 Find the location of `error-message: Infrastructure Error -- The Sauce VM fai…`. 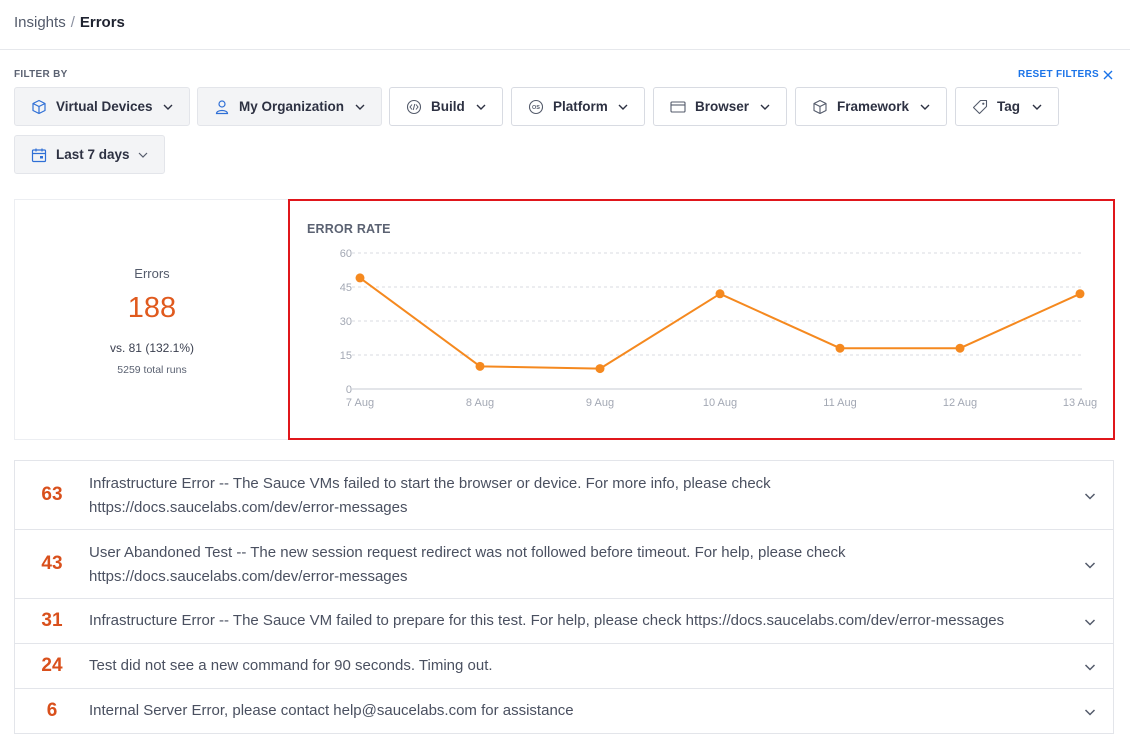

error-message: Infrastructure Error -- The Sauce VM fai… is located at coordinates (571, 621).